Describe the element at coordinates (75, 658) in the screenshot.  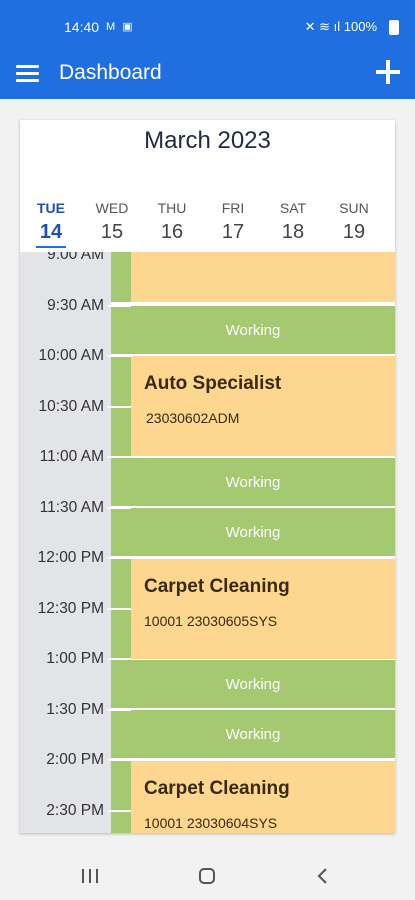
I see `time-label: 1:00 PM` at that location.